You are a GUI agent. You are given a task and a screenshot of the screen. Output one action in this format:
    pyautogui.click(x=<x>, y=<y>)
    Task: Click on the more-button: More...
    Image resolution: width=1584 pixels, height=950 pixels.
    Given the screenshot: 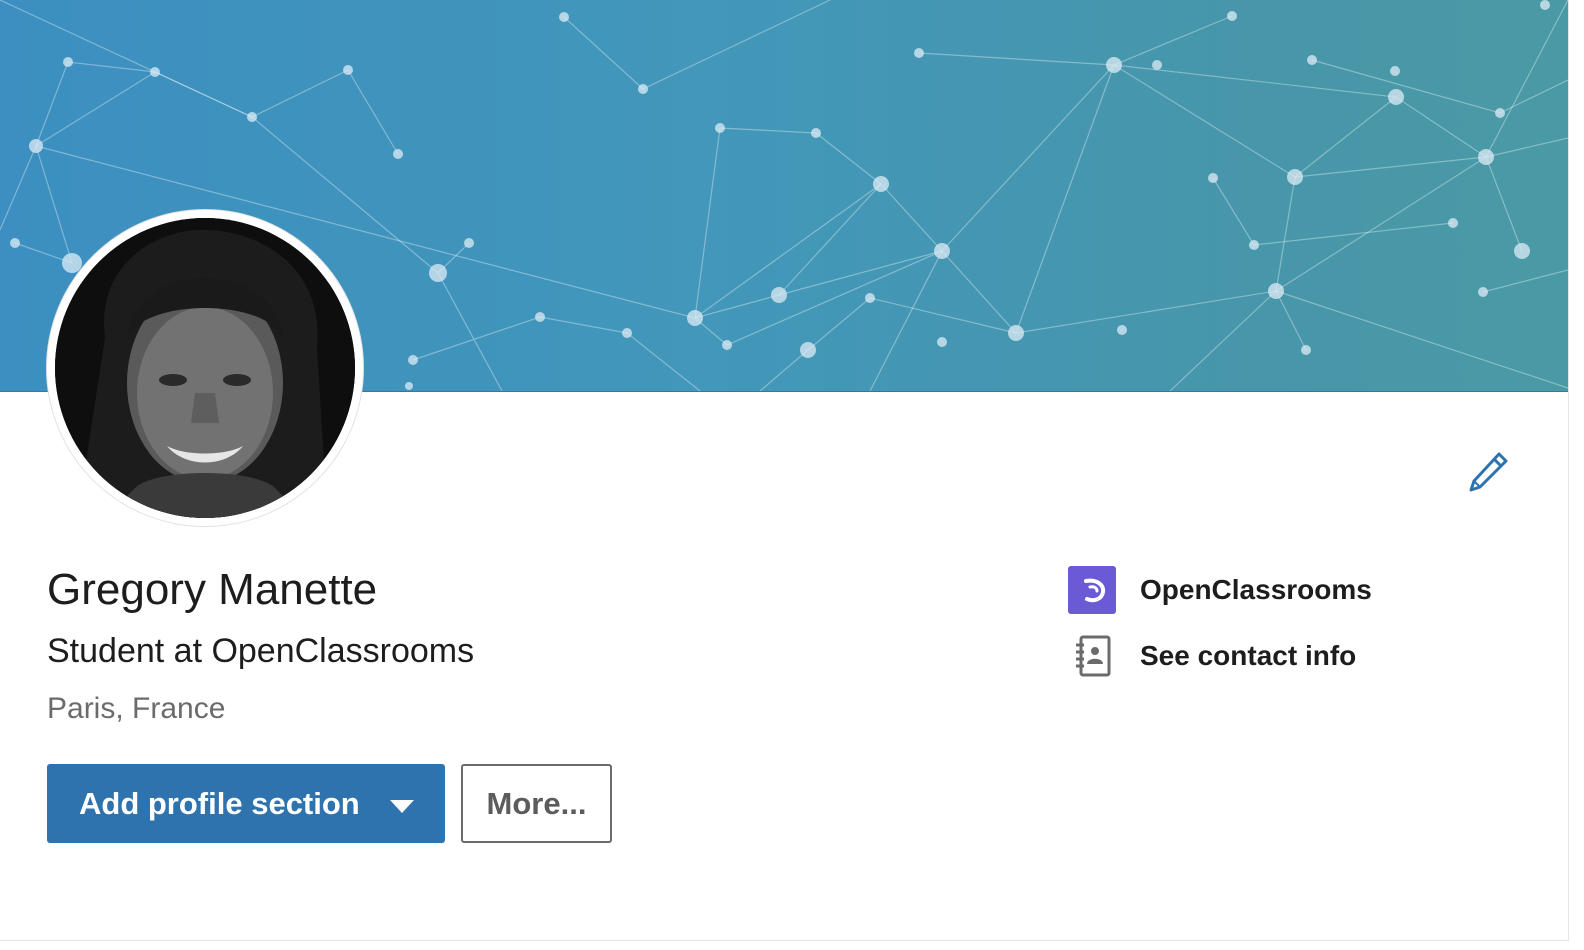 What is the action you would take?
    pyautogui.click(x=536, y=803)
    